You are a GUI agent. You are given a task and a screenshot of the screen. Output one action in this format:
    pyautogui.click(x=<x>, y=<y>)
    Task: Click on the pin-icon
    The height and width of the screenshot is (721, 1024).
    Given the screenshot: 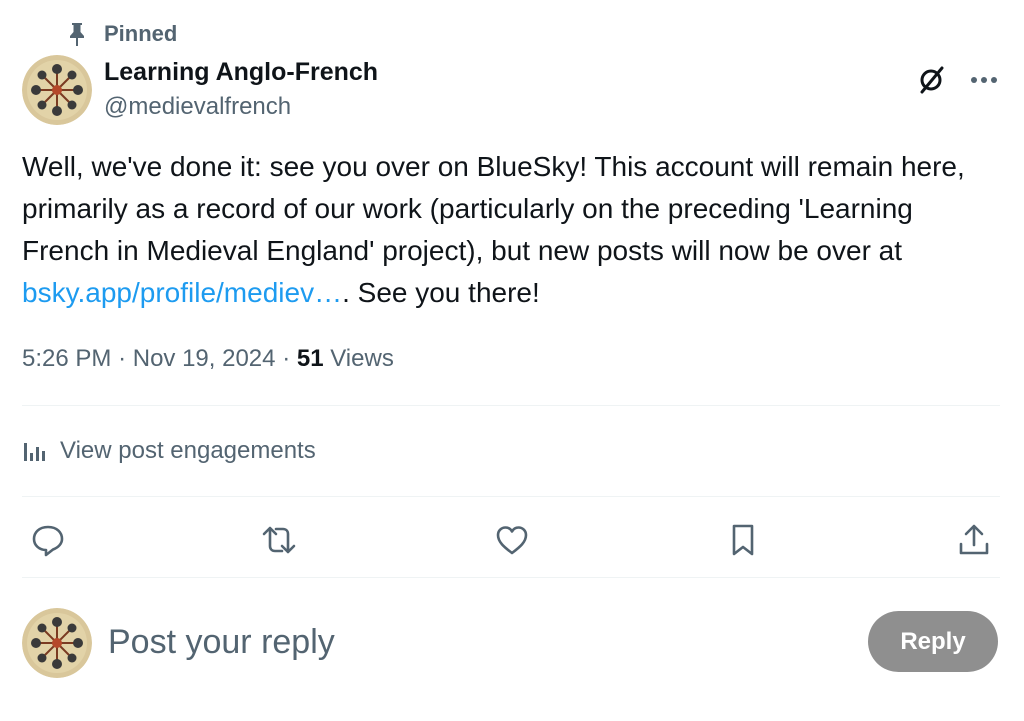 What is the action you would take?
    pyautogui.click(x=77, y=34)
    